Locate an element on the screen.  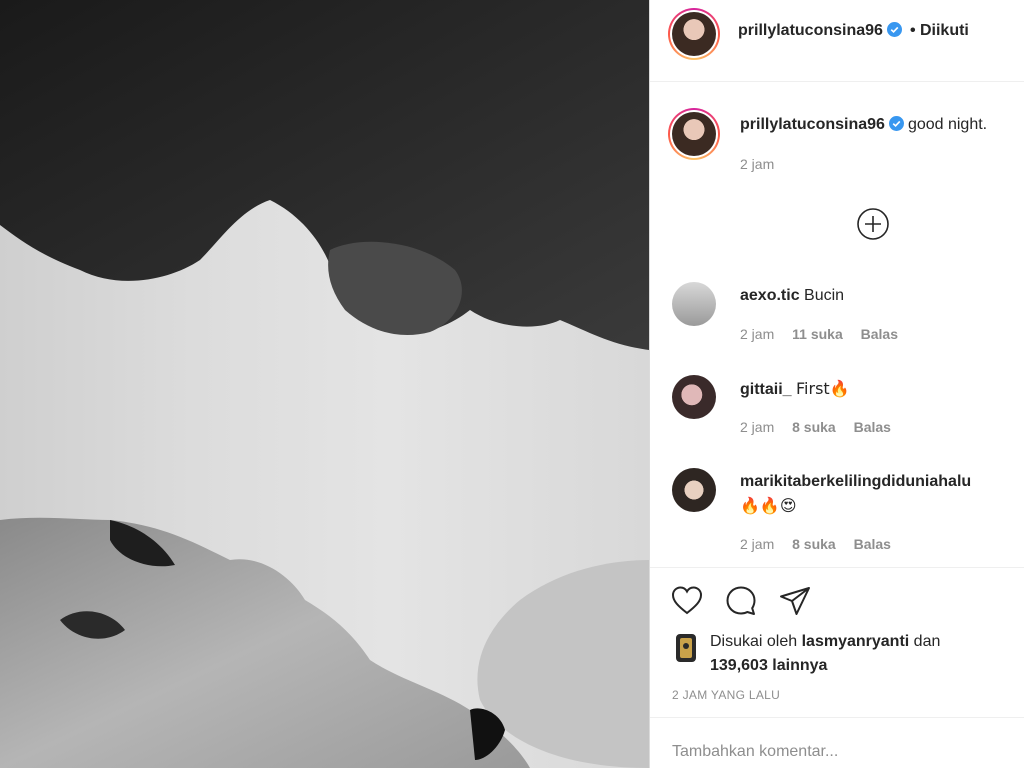
heart-icon is located at coordinates (687, 601).